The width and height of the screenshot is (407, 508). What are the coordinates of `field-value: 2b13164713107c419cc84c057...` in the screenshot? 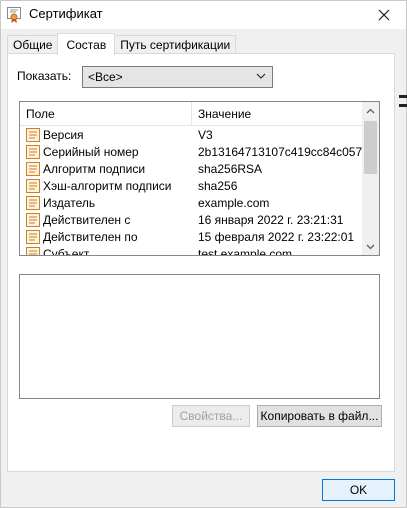 It's located at (280, 151).